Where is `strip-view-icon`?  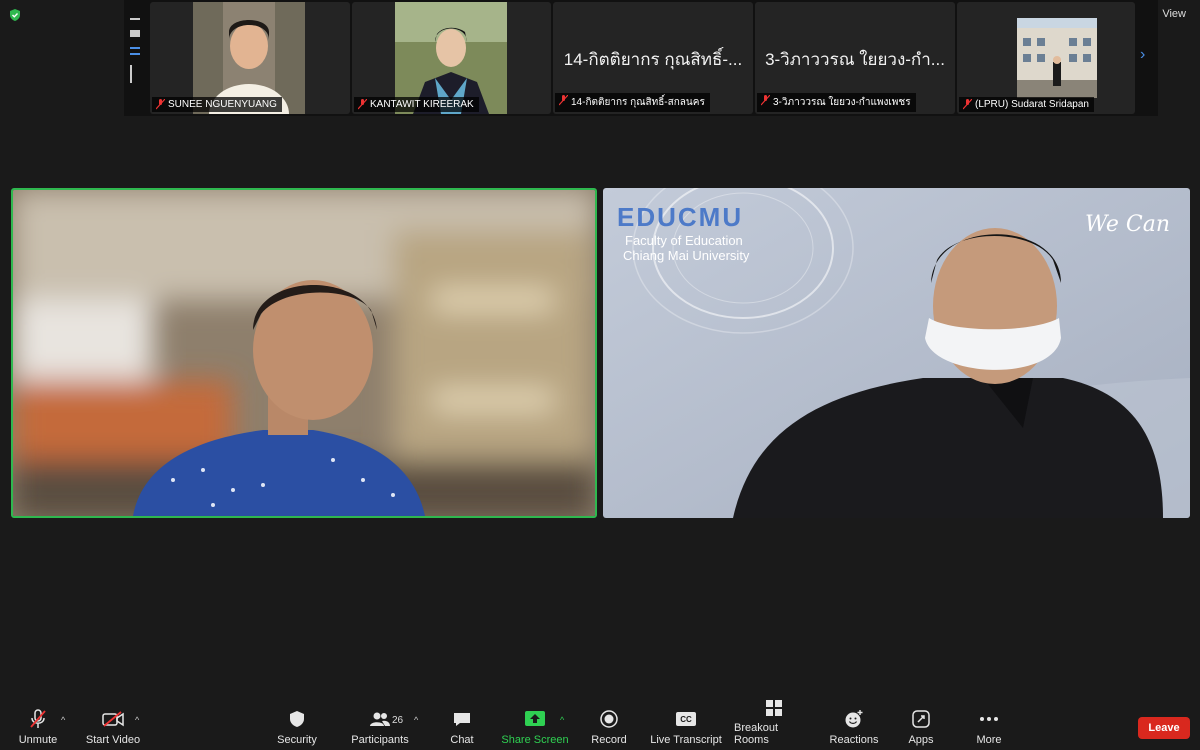 strip-view-icon is located at coordinates (135, 51).